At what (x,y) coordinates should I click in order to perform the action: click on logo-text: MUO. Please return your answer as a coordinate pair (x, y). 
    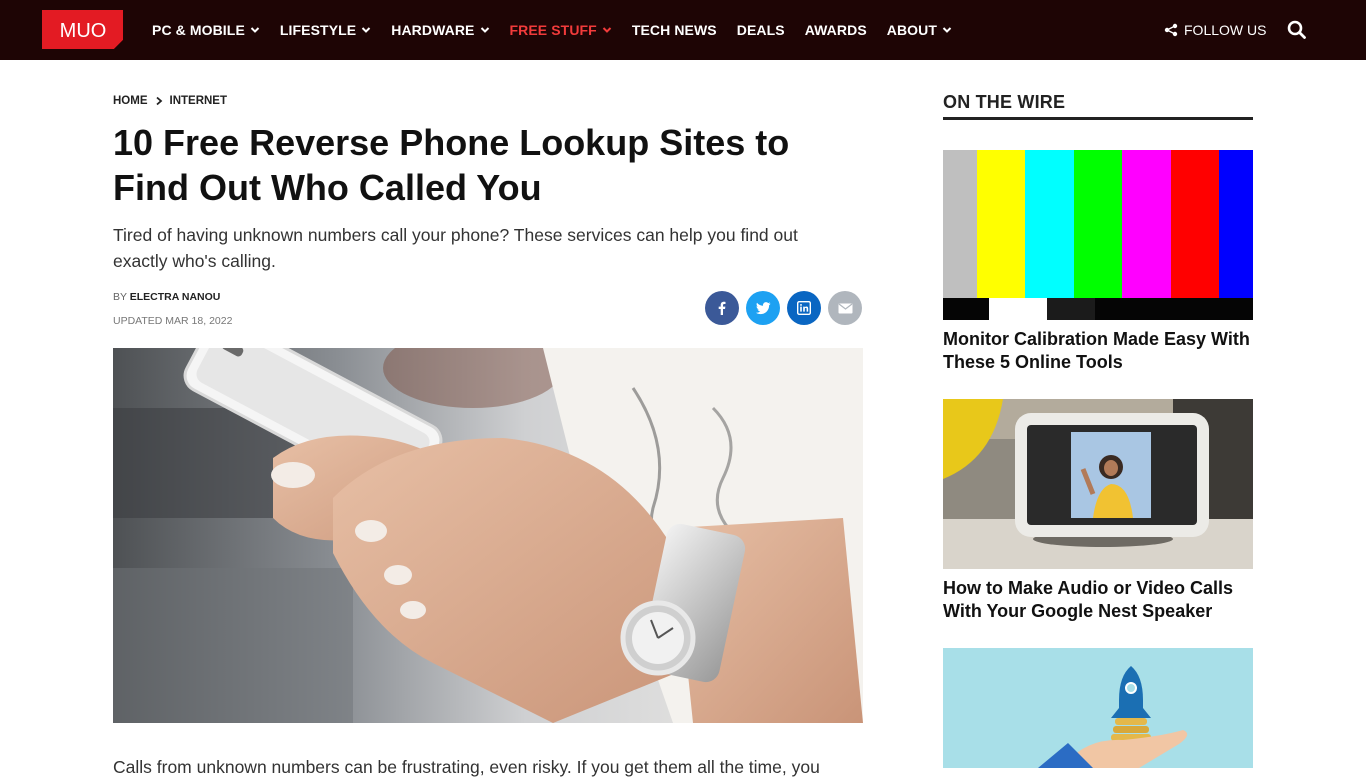
    Looking at the image, I should click on (83, 31).